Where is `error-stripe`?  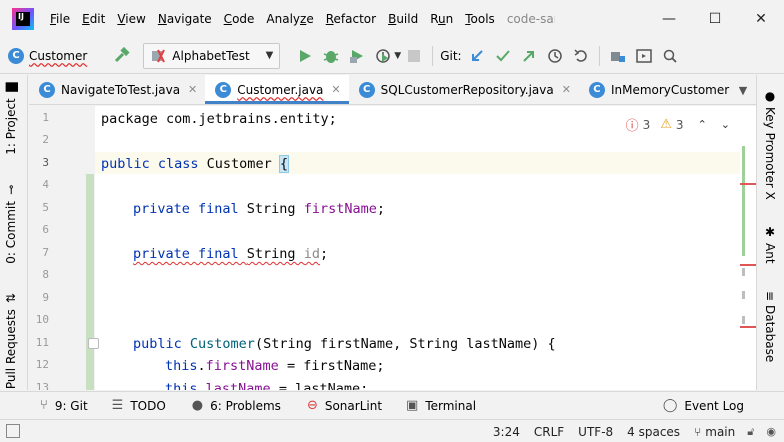
error-stripe is located at coordinates (748, 248).